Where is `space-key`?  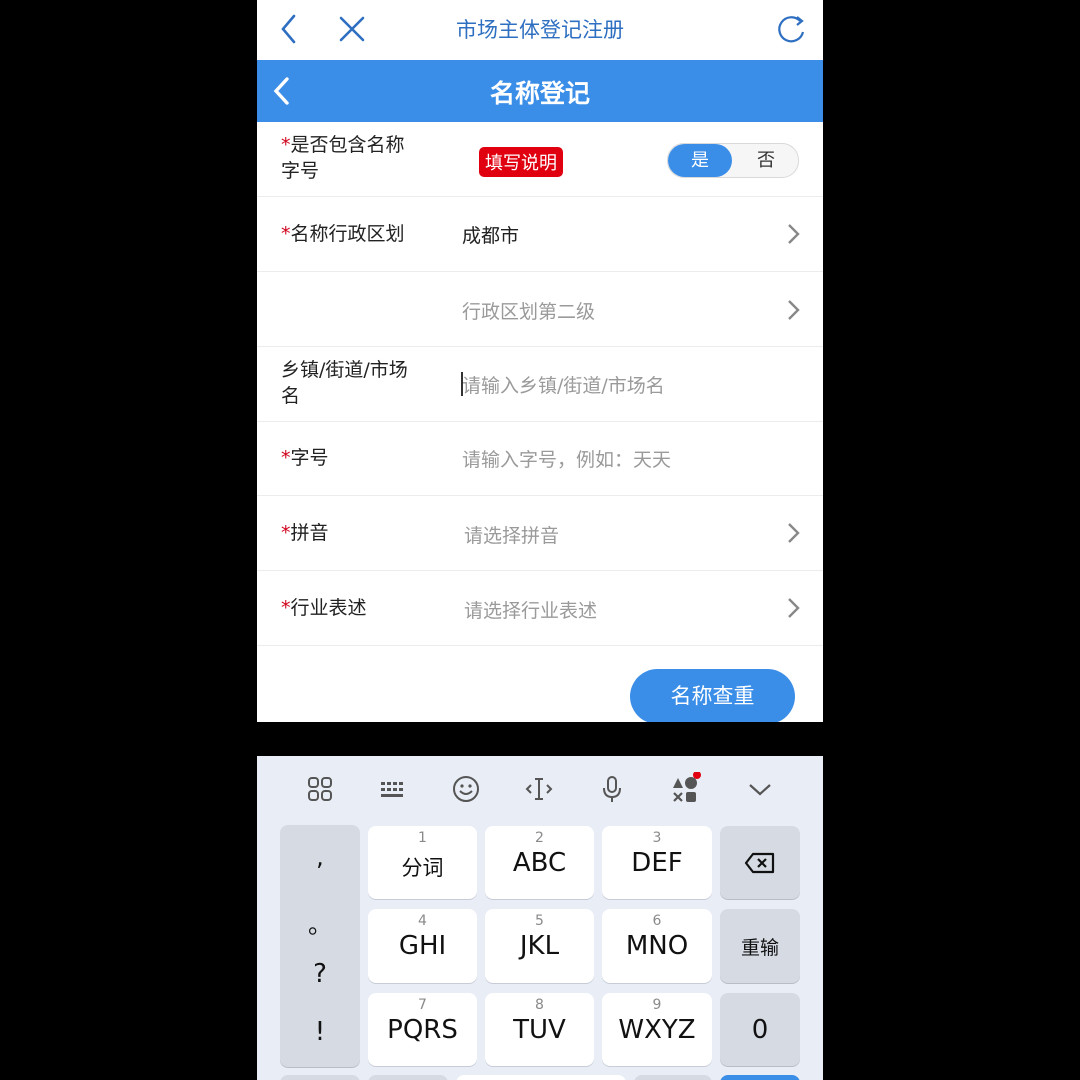
space-key is located at coordinates (541, 1077).